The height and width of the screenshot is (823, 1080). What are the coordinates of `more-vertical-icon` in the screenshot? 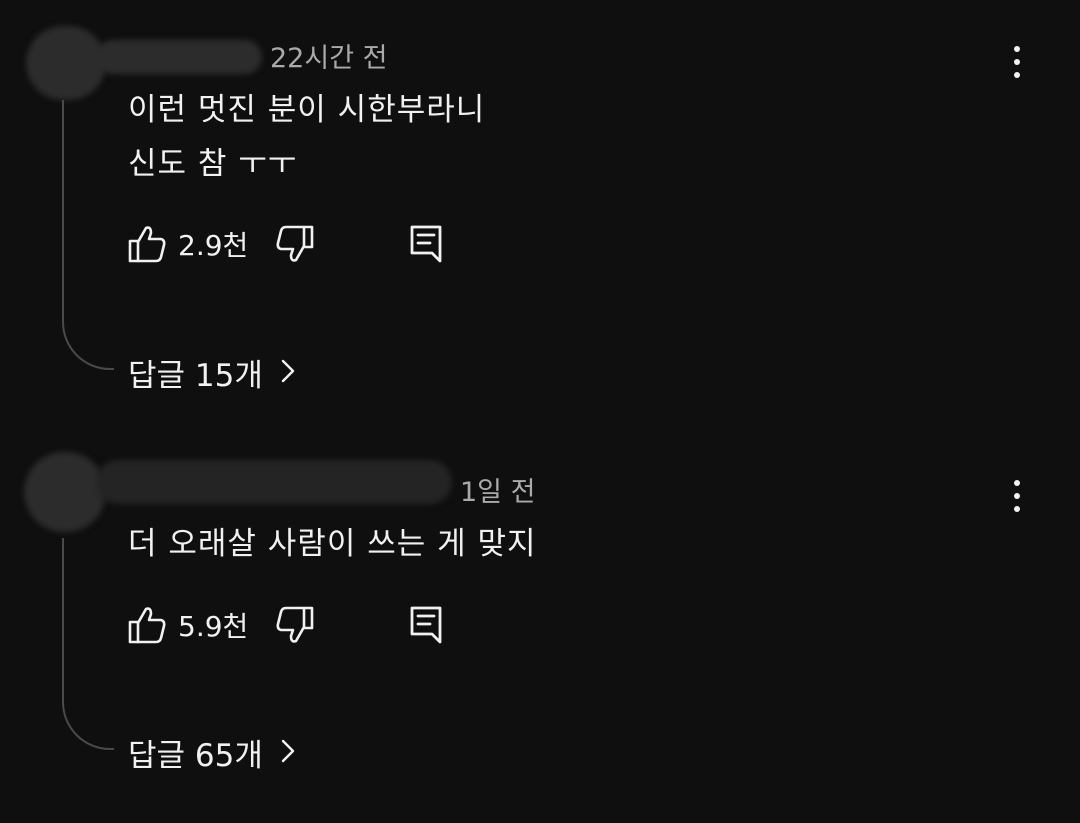 It's located at (1017, 496).